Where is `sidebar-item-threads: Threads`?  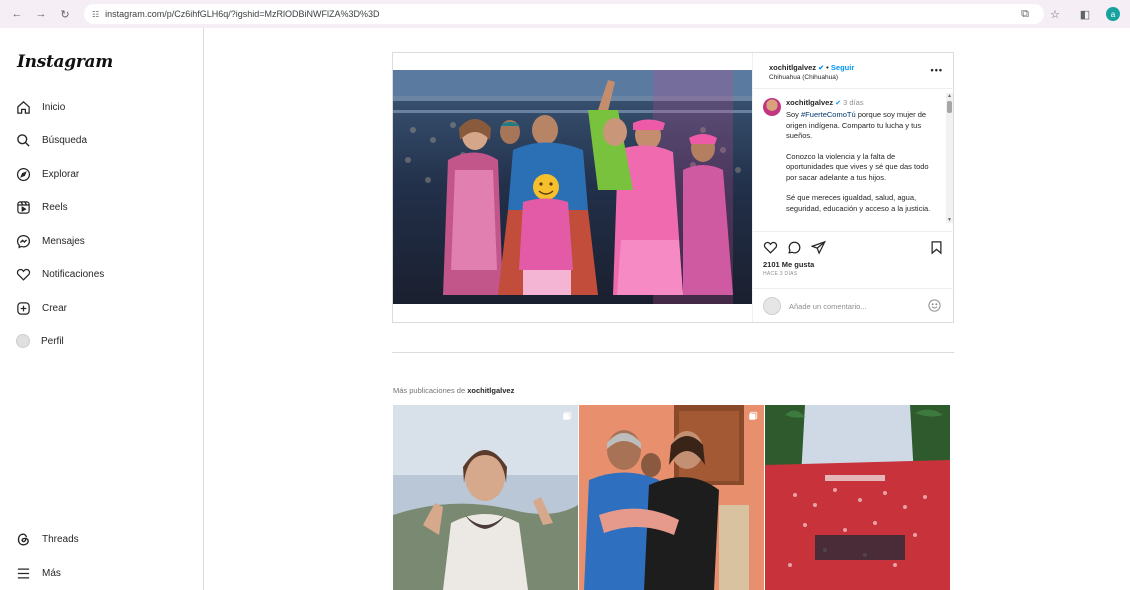 sidebar-item-threads: Threads is located at coordinates (47, 539).